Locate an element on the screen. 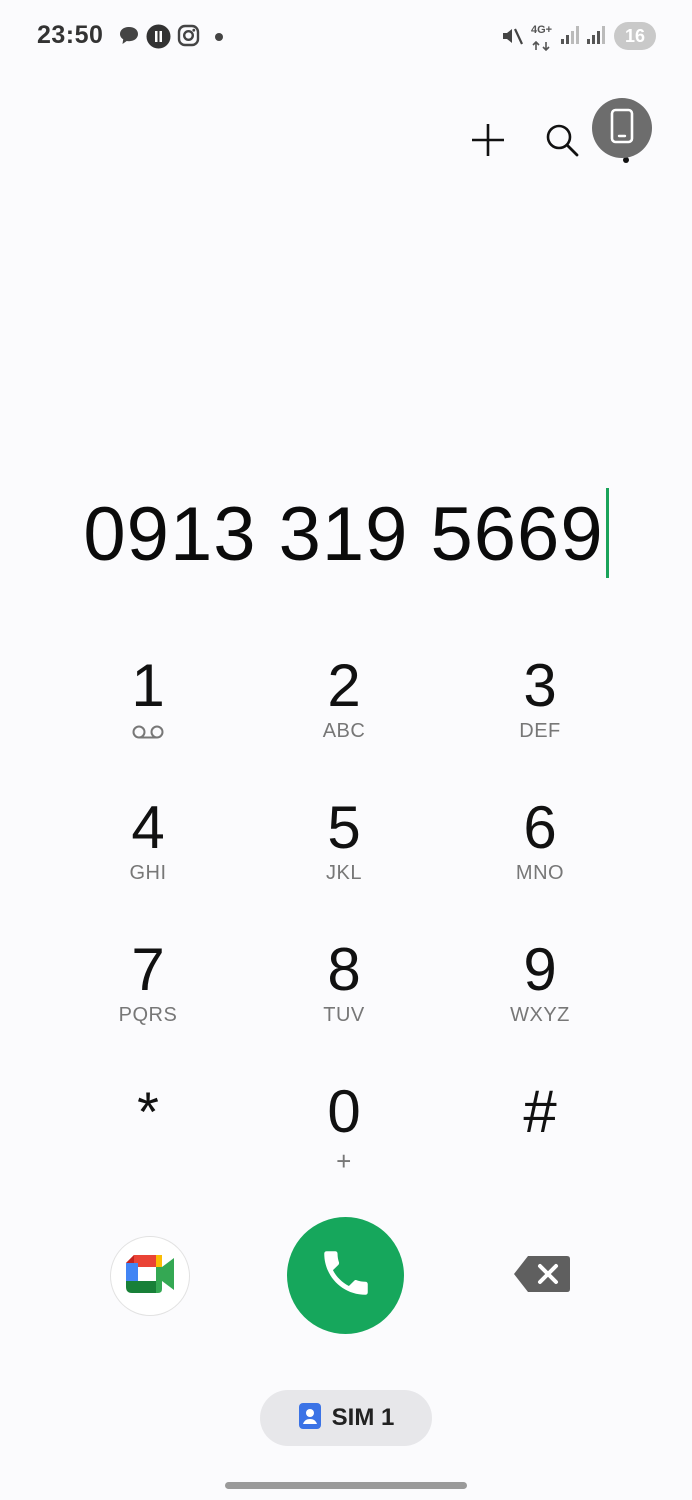  chat-icon is located at coordinates (129, 38).